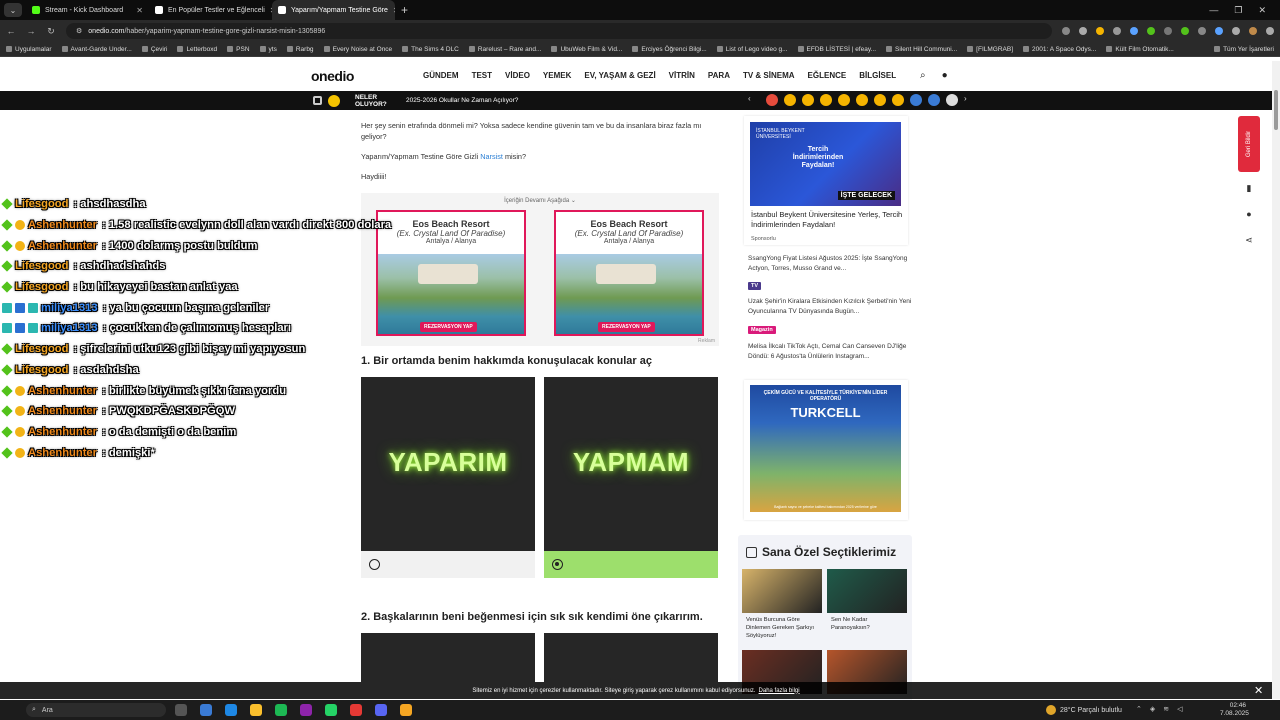  Describe the element at coordinates (827, 75) in the screenshot. I see `nav-item: EĞLENCE` at that location.